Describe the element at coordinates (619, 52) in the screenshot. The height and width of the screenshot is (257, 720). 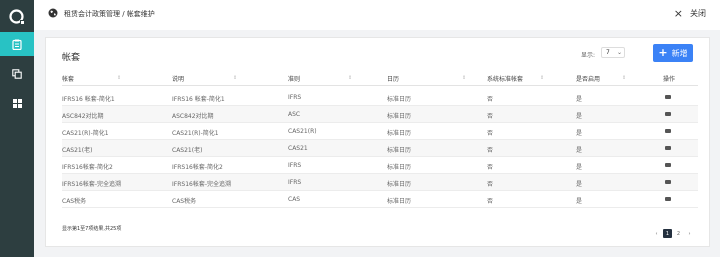
I see `chevron-down-icon: ⌄` at that location.